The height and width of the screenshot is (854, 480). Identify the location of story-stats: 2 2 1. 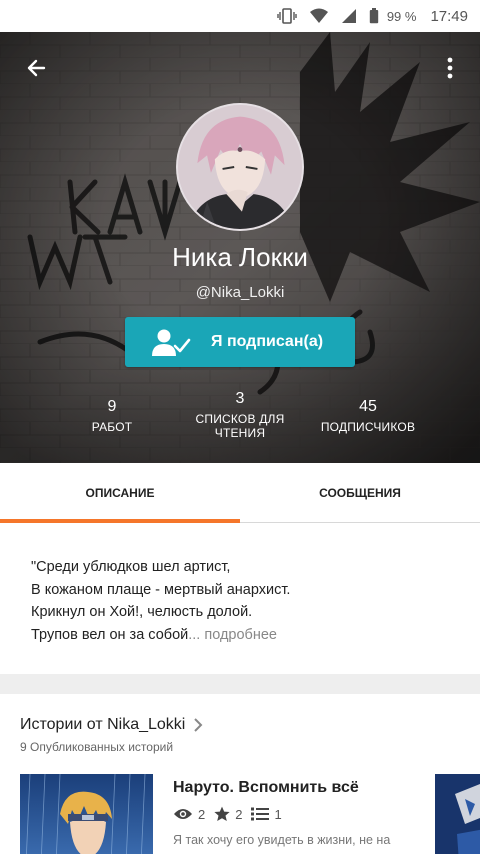
(232, 814).